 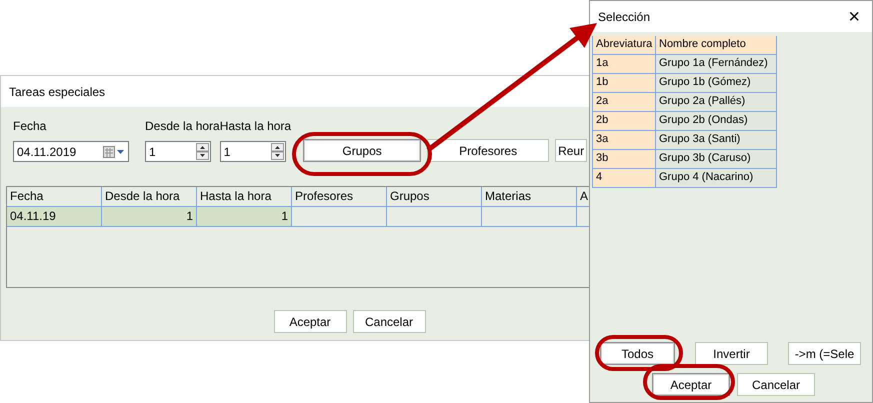 I want to click on filter-button: Grupos, so click(x=362, y=150).